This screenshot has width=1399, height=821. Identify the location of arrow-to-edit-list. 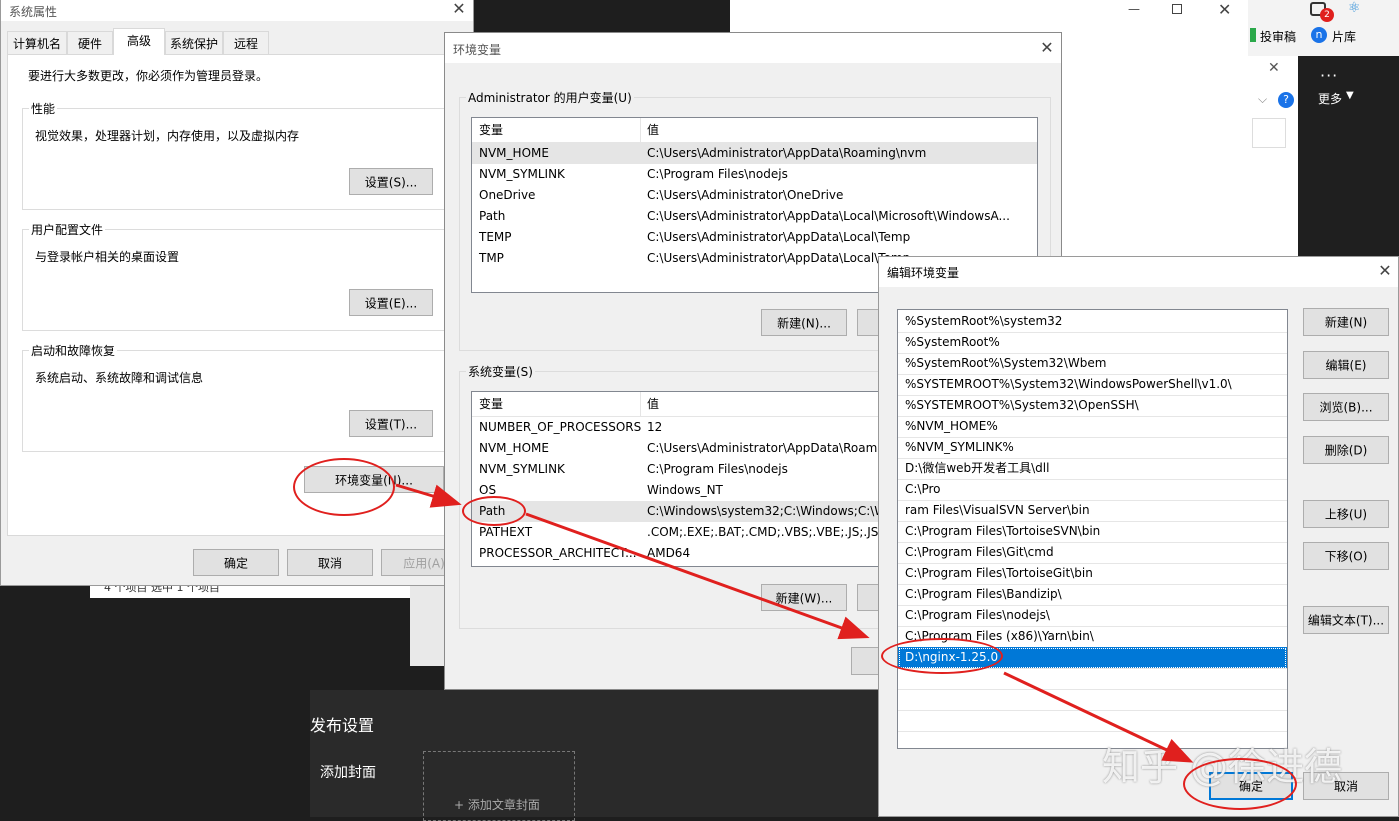
(697, 576).